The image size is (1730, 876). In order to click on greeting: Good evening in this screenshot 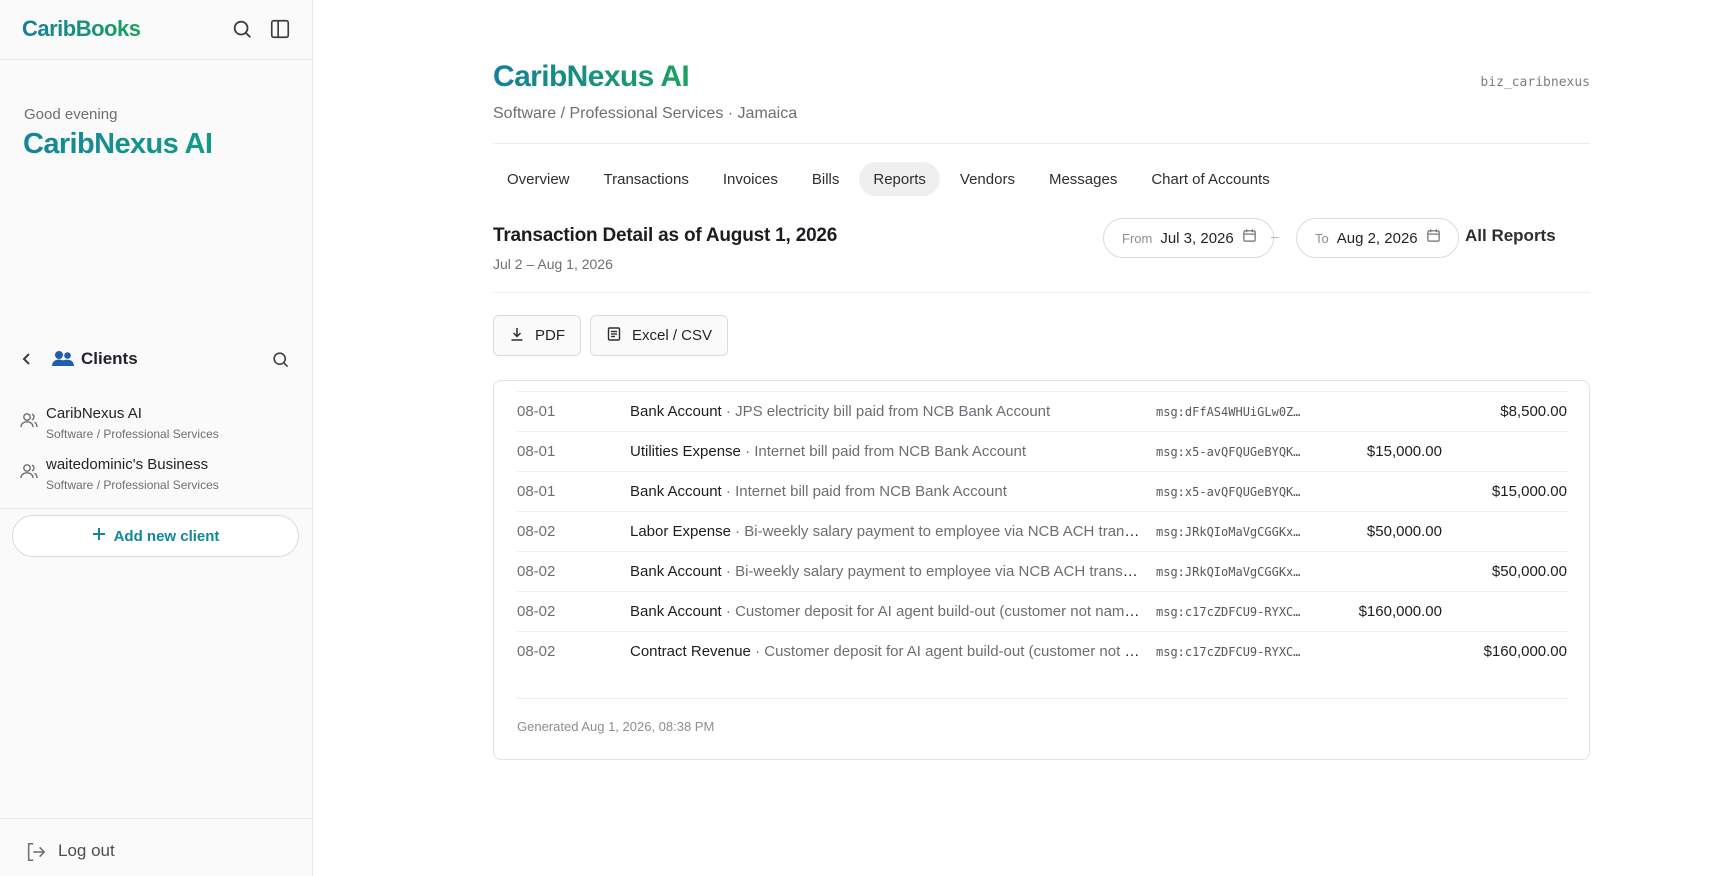, I will do `click(71, 114)`.